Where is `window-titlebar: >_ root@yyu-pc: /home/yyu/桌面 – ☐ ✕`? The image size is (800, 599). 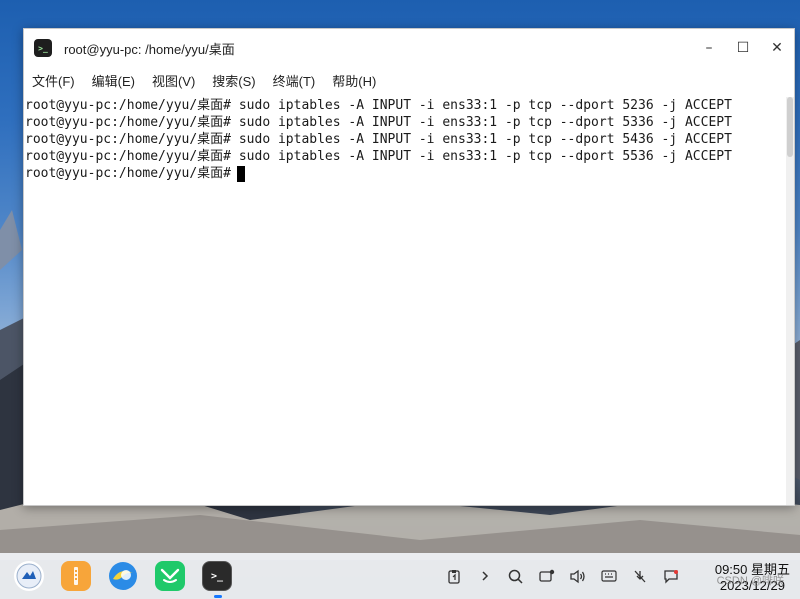 window-titlebar: >_ root@yyu-pc: /home/yyu/桌面 – ☐ ✕ is located at coordinates (409, 48).